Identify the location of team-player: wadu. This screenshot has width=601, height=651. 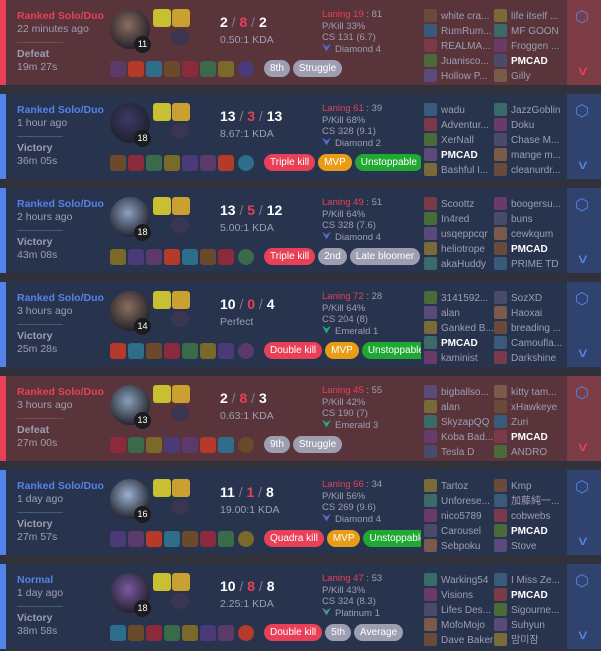
(459, 110).